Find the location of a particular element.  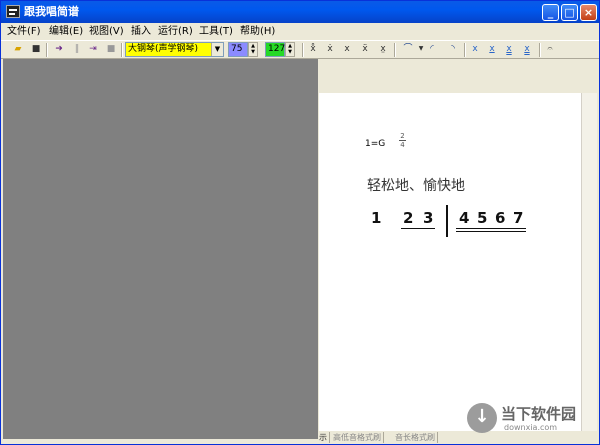

menu-file: 文件(F) is located at coordinates (24, 31).